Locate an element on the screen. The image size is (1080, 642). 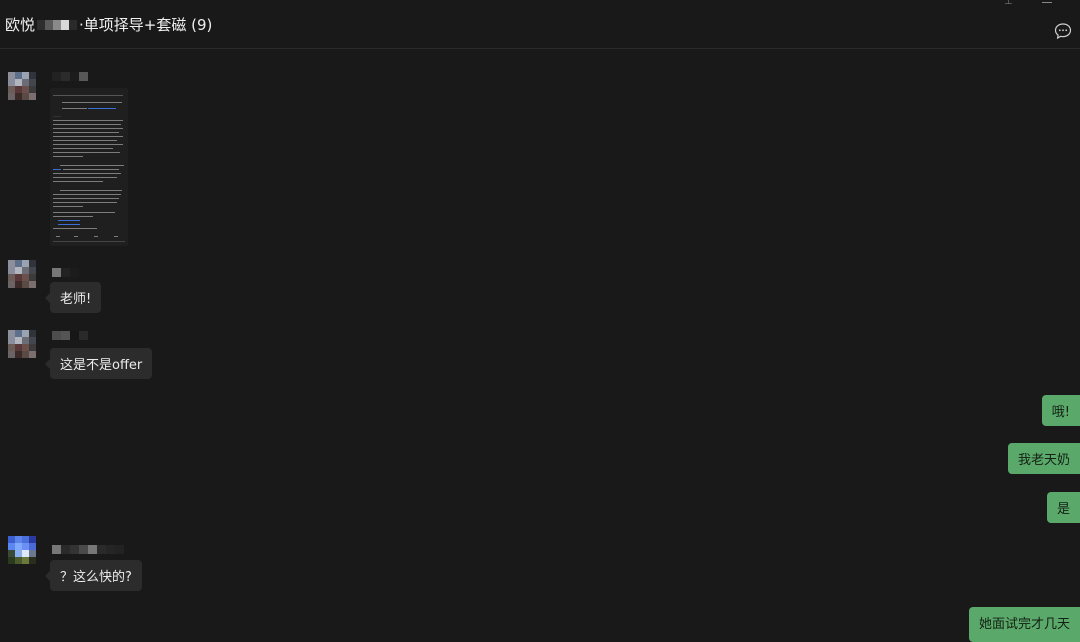
message-image is located at coordinates (89, 167).